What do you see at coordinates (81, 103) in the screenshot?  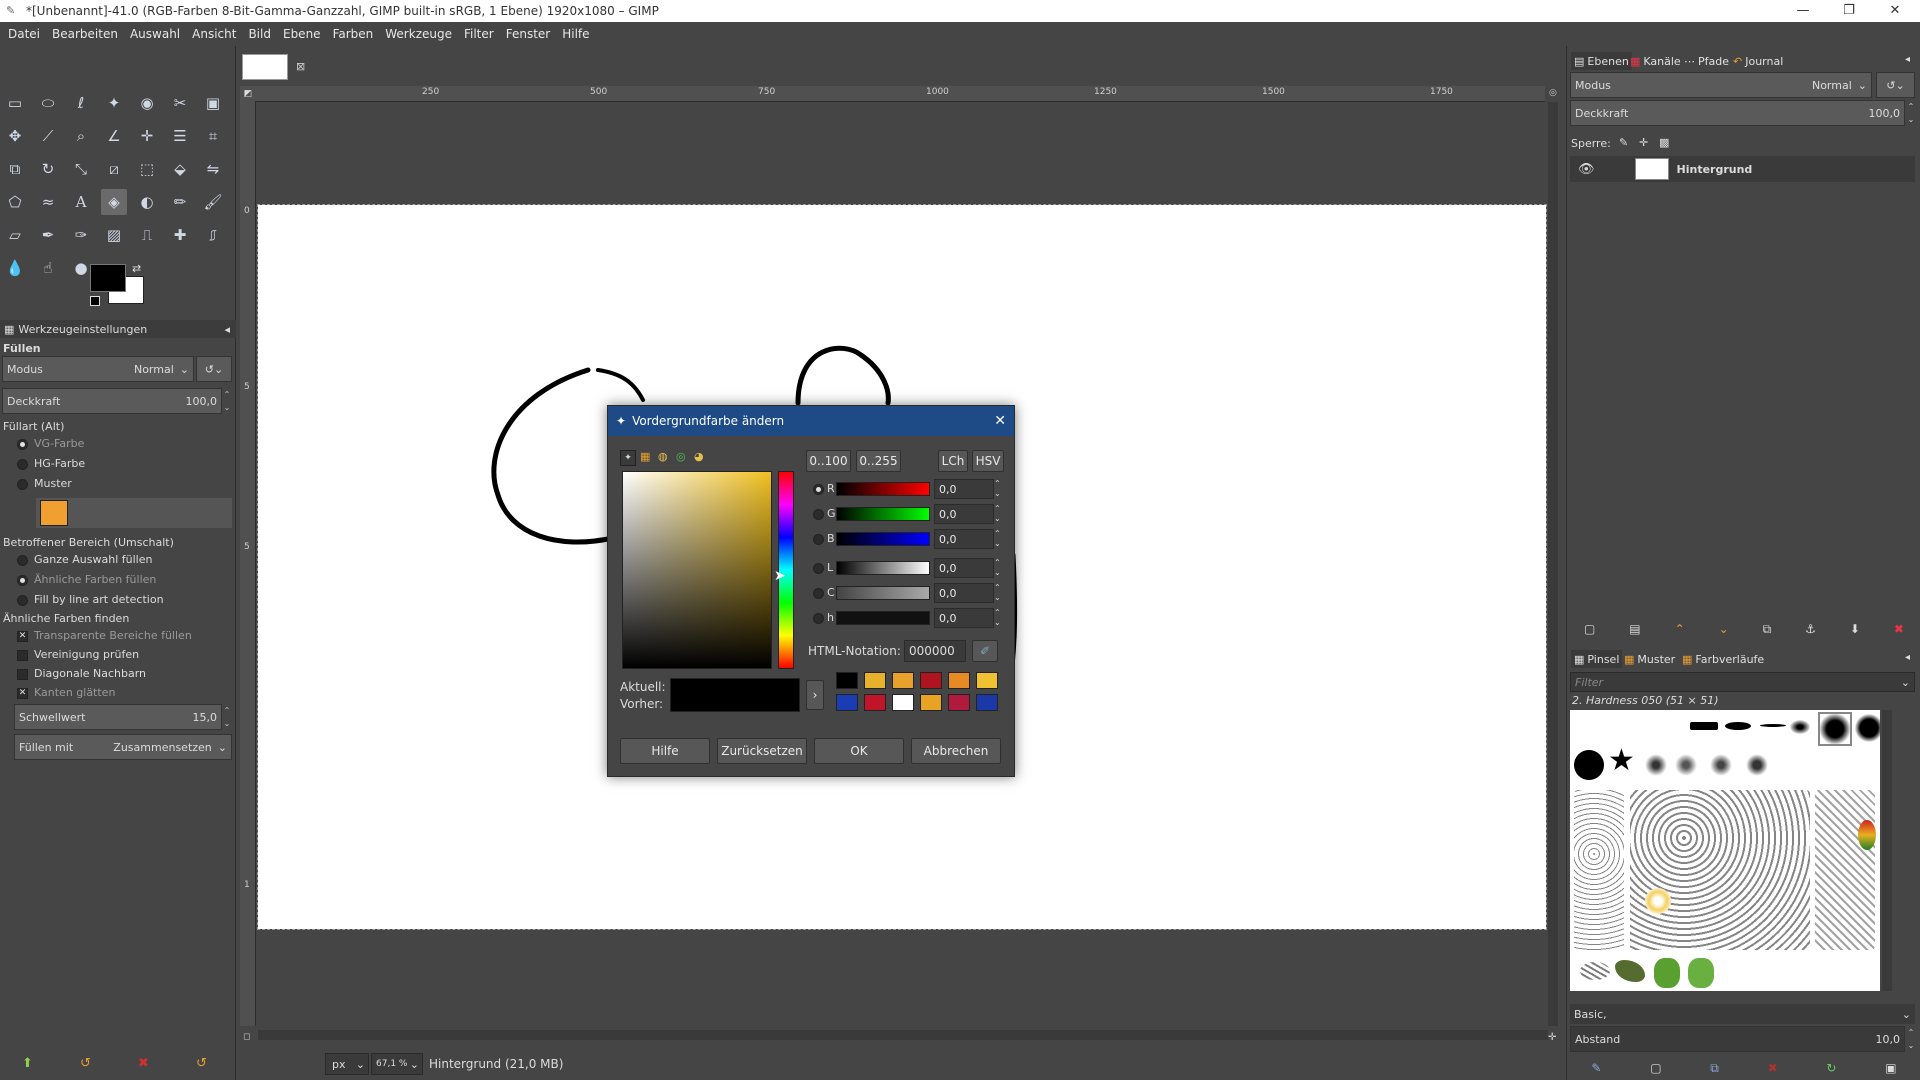 I see `lasso-icon: ℓ` at bounding box center [81, 103].